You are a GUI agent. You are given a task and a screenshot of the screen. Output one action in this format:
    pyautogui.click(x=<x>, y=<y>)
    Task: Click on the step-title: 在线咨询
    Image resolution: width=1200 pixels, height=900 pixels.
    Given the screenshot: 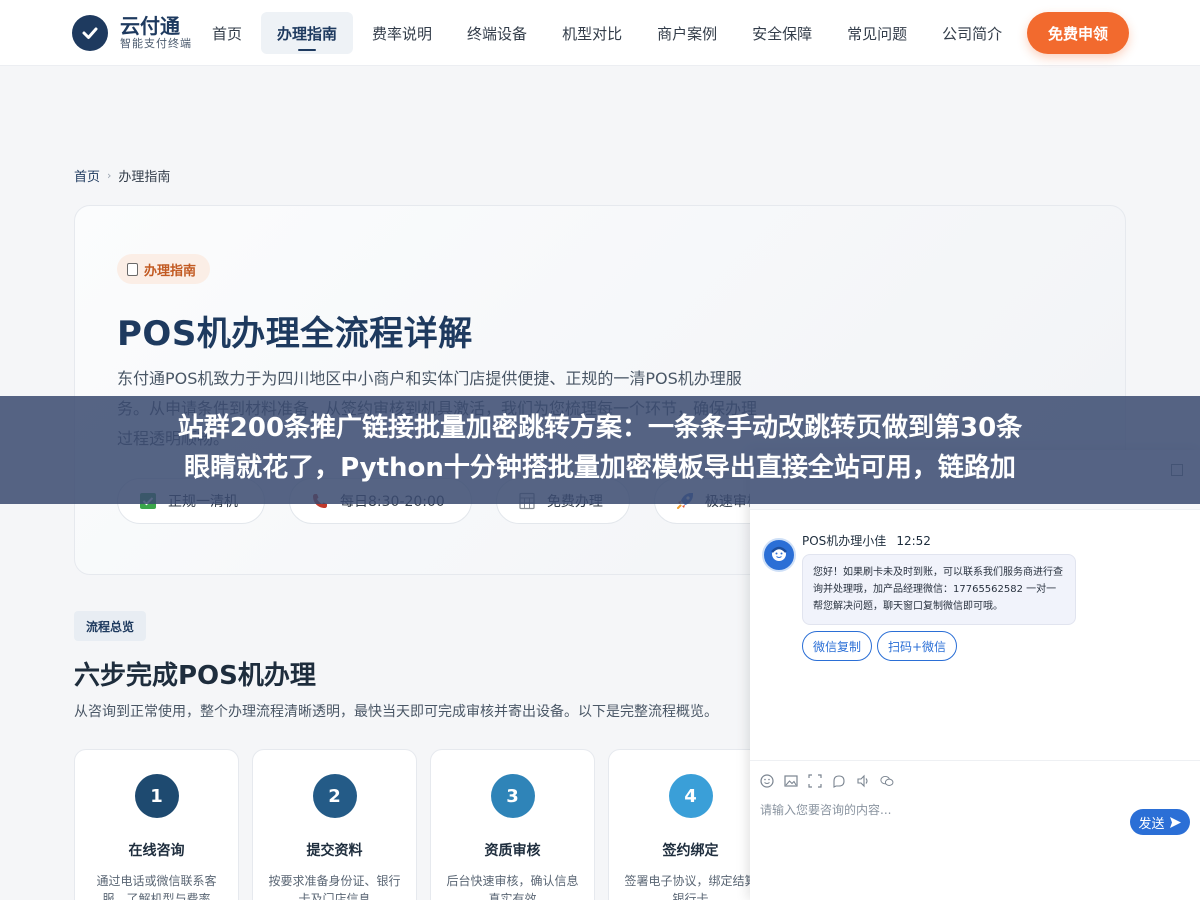 What is the action you would take?
    pyautogui.click(x=156, y=851)
    